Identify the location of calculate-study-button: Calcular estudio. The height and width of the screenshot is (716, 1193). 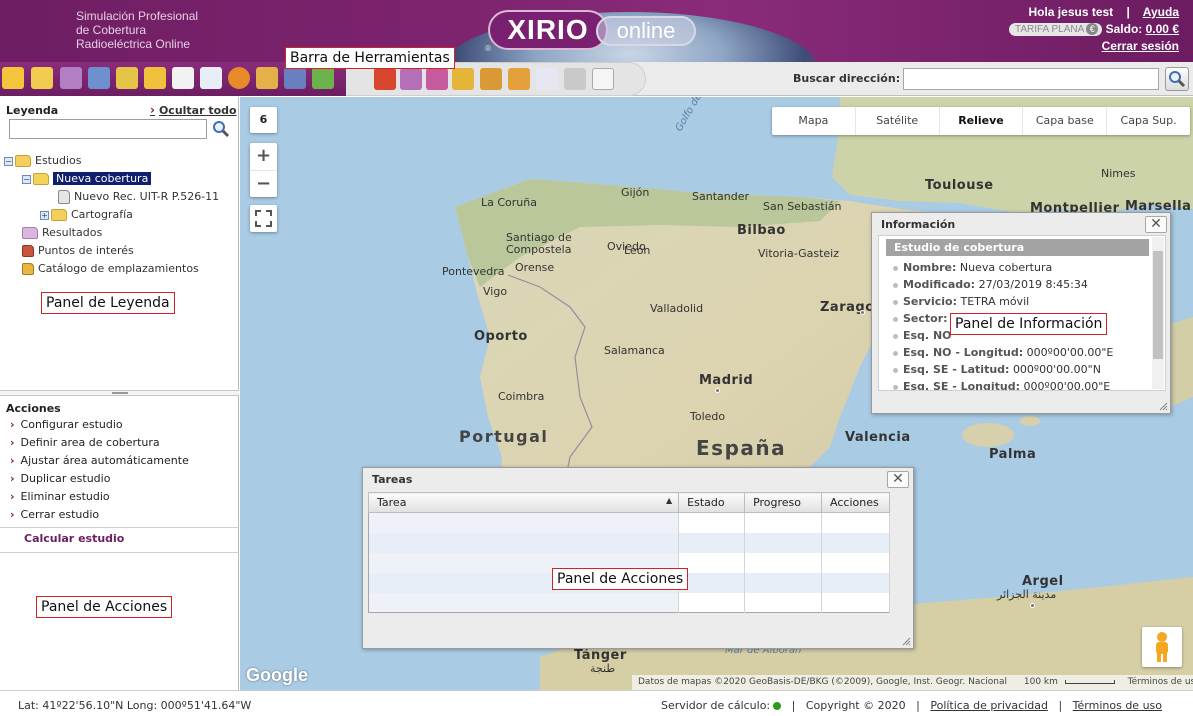
(74, 538).